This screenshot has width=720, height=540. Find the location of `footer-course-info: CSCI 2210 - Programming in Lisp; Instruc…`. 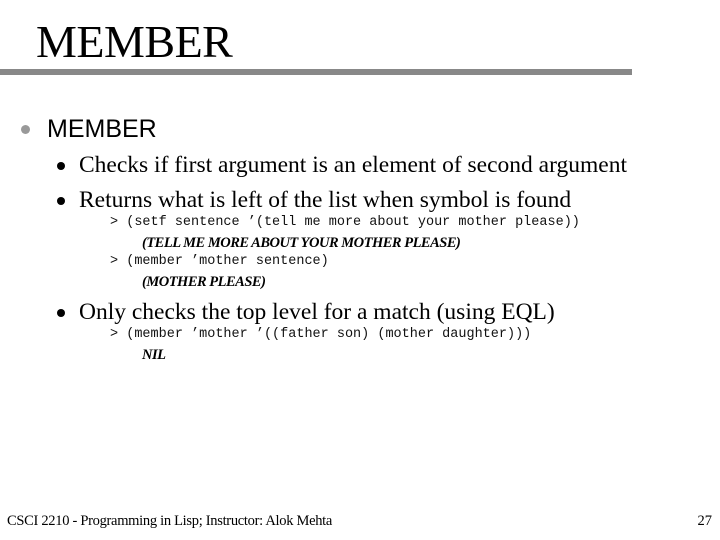

footer-course-info: CSCI 2210 - Programming in Lisp; Instruc… is located at coordinates (170, 521).